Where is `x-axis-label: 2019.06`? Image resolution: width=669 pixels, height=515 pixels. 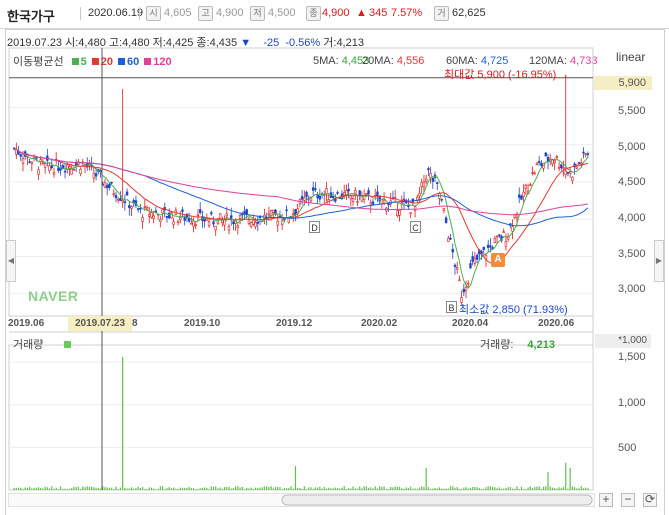
x-axis-label: 2019.06 is located at coordinates (26, 323).